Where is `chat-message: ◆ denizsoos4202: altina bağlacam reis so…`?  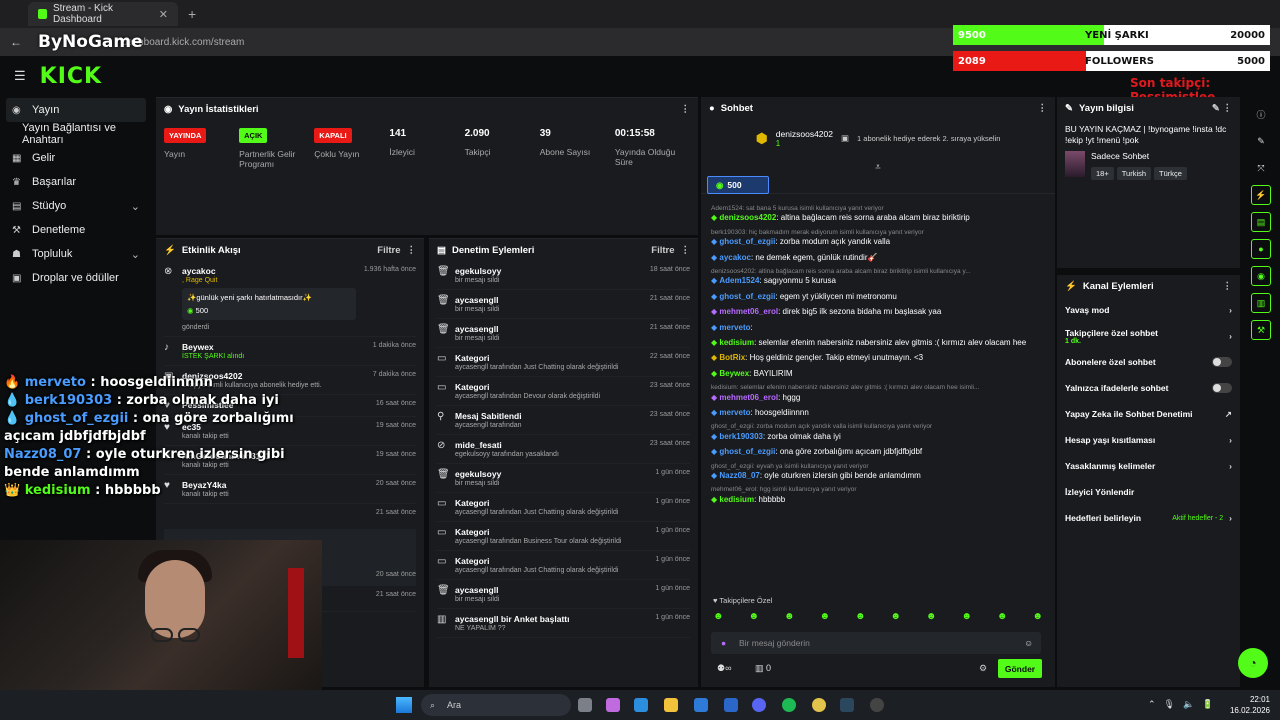 chat-message: ◆ denizsoos4202: altina bağlacam reis so… is located at coordinates (881, 218).